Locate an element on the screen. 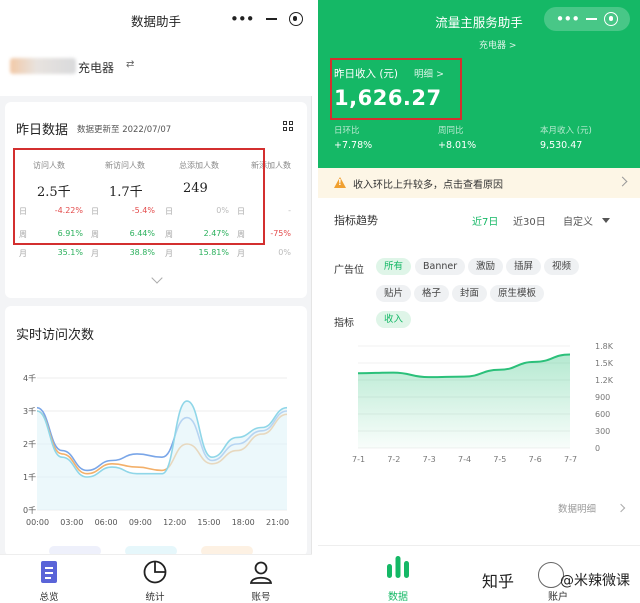 This screenshot has height=603, width=640. left-store-bar: 充电器 ⇄ is located at coordinates (156, 67).